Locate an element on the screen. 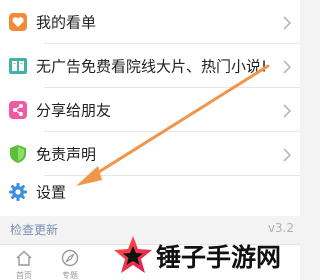  menu-item-my-watchlist: 我的看单 is located at coordinates (150, 22).